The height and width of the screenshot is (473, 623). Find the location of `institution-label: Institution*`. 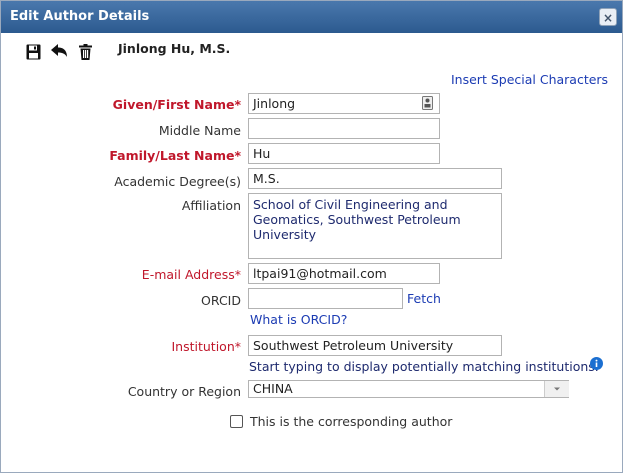

institution-label: Institution* is located at coordinates (206, 346).